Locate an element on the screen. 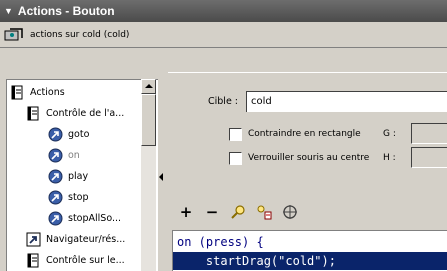  lock-center-label: Verrouiller souris au centre is located at coordinates (309, 158).